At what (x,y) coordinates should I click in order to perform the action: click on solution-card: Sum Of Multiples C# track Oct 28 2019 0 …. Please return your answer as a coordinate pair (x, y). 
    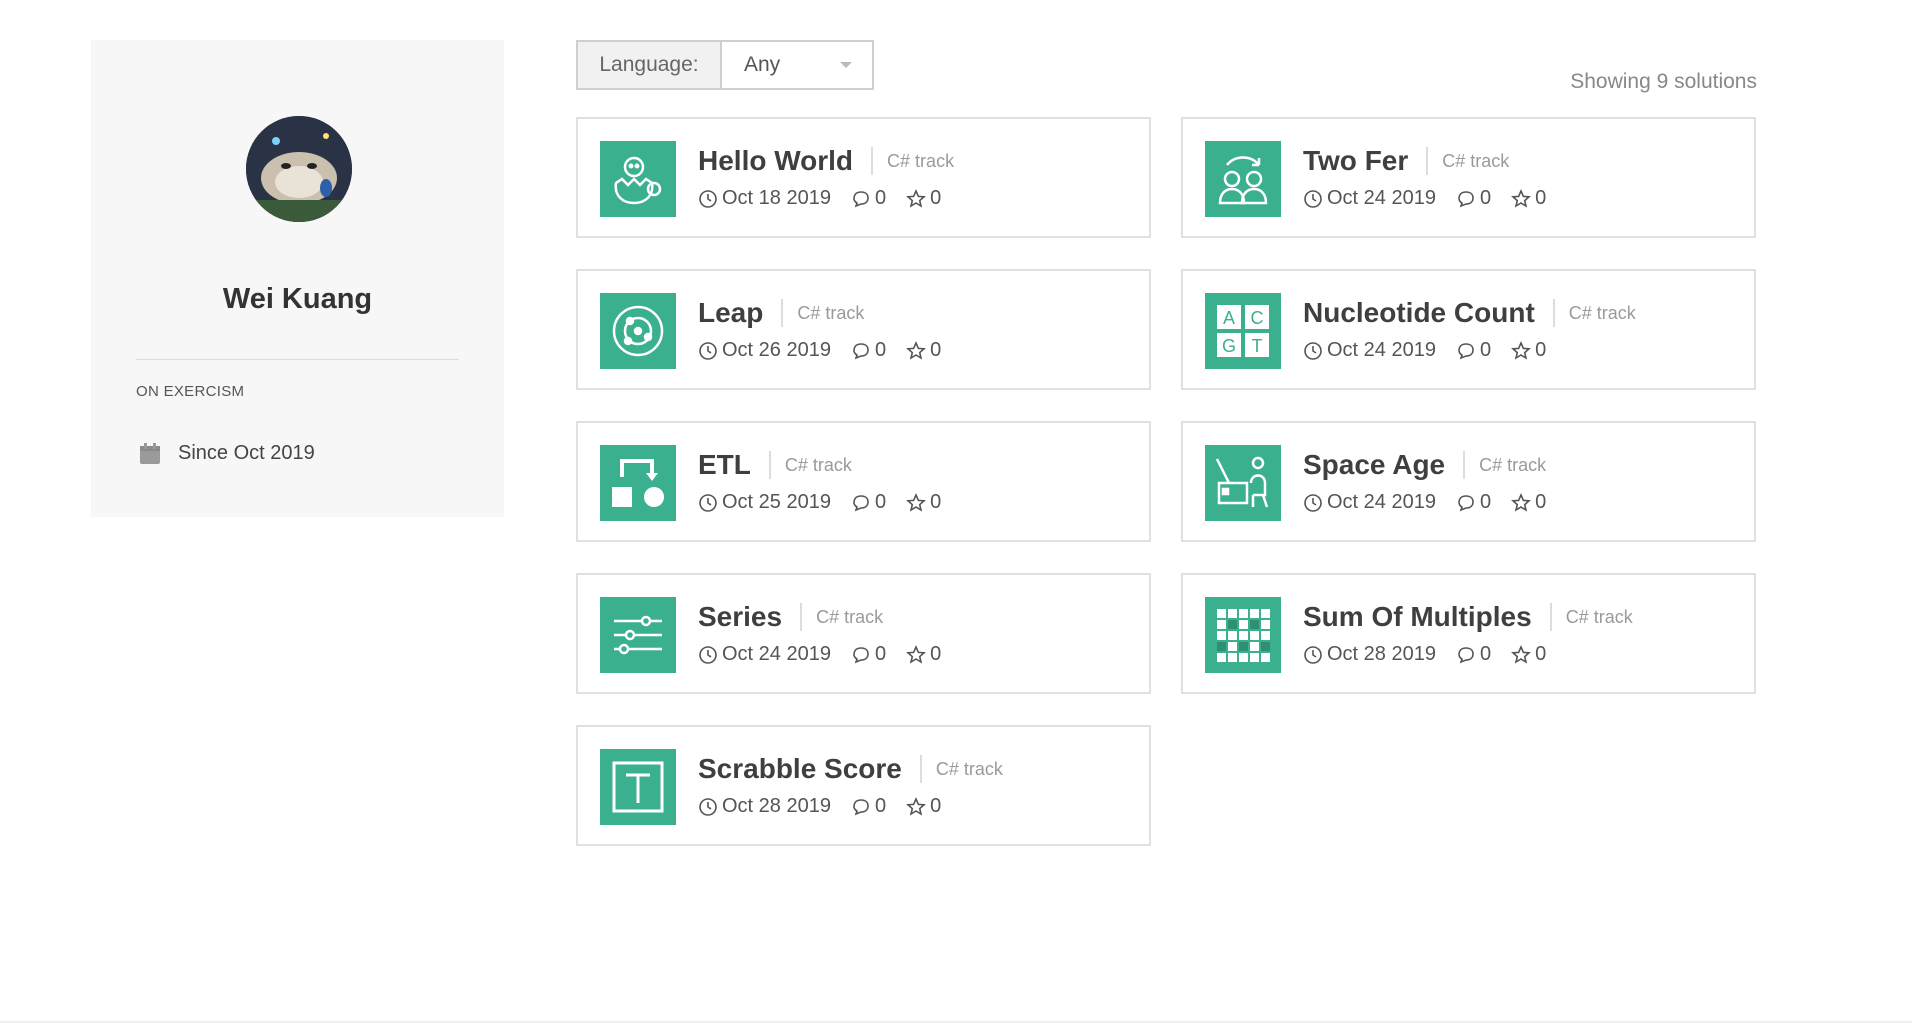
    Looking at the image, I should click on (1468, 633).